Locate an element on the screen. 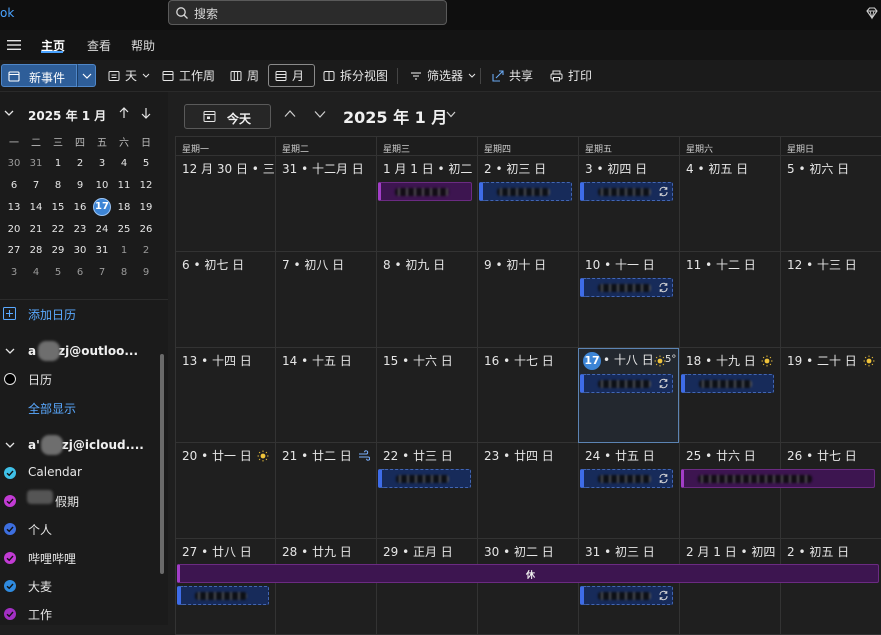 This screenshot has width=881, height=635. mini-calendar-day: 4 is located at coordinates (36, 272).